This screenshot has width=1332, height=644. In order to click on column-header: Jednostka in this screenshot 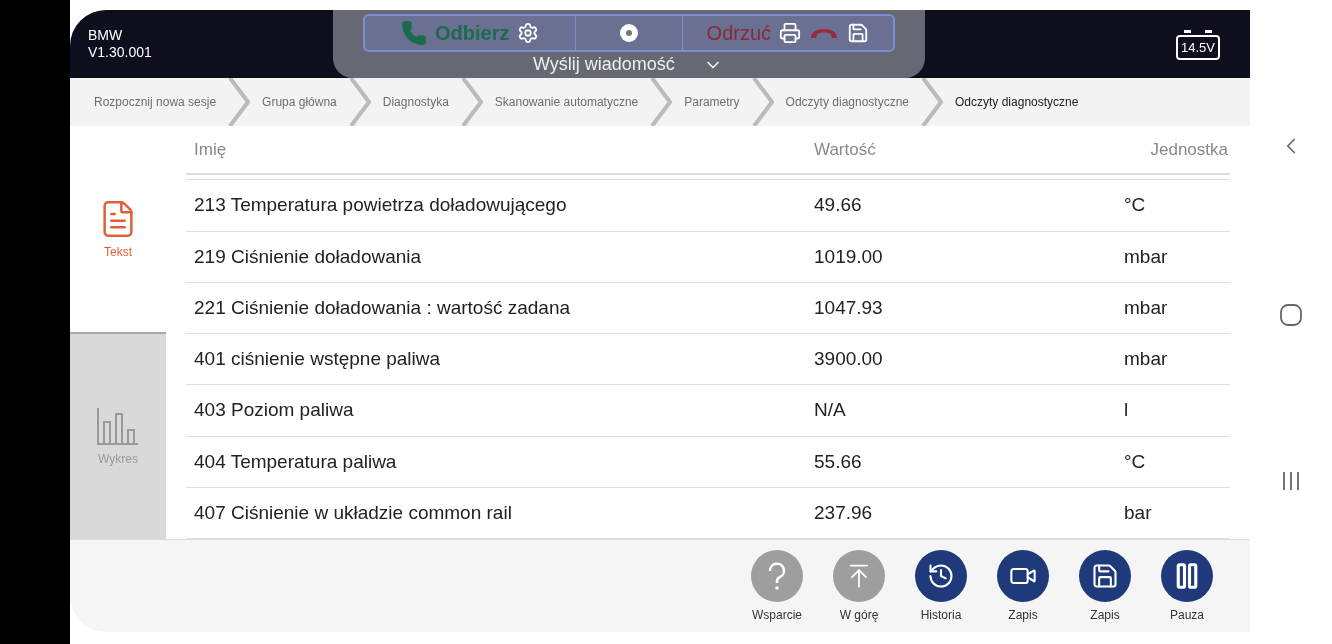, I will do `click(1189, 149)`.